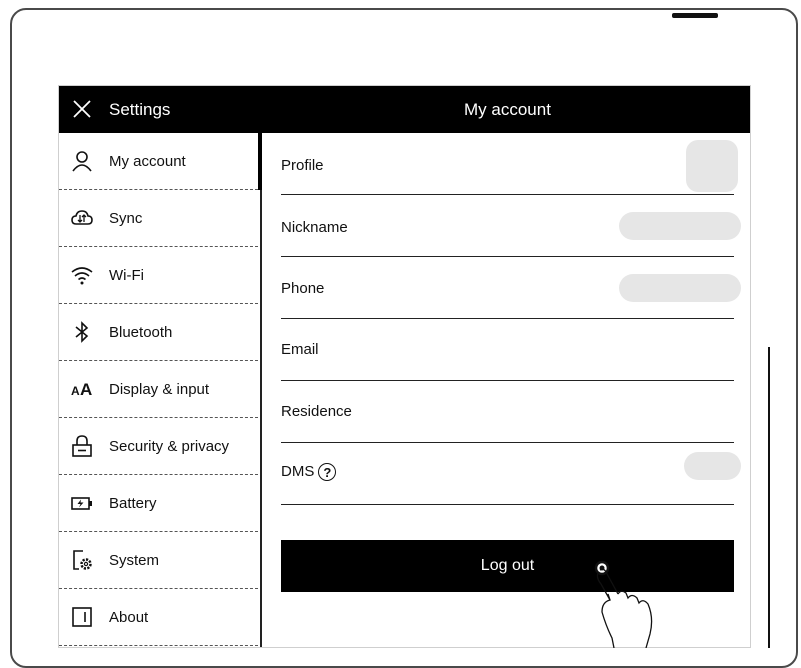 The height and width of the screenshot is (668, 801). I want to click on sidebar-item-label: About, so click(129, 617).